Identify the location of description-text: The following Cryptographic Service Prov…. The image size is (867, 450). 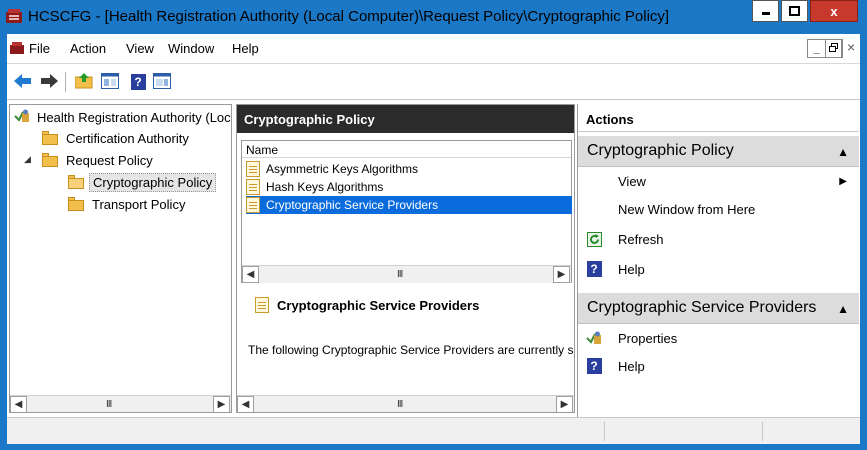
(410, 350).